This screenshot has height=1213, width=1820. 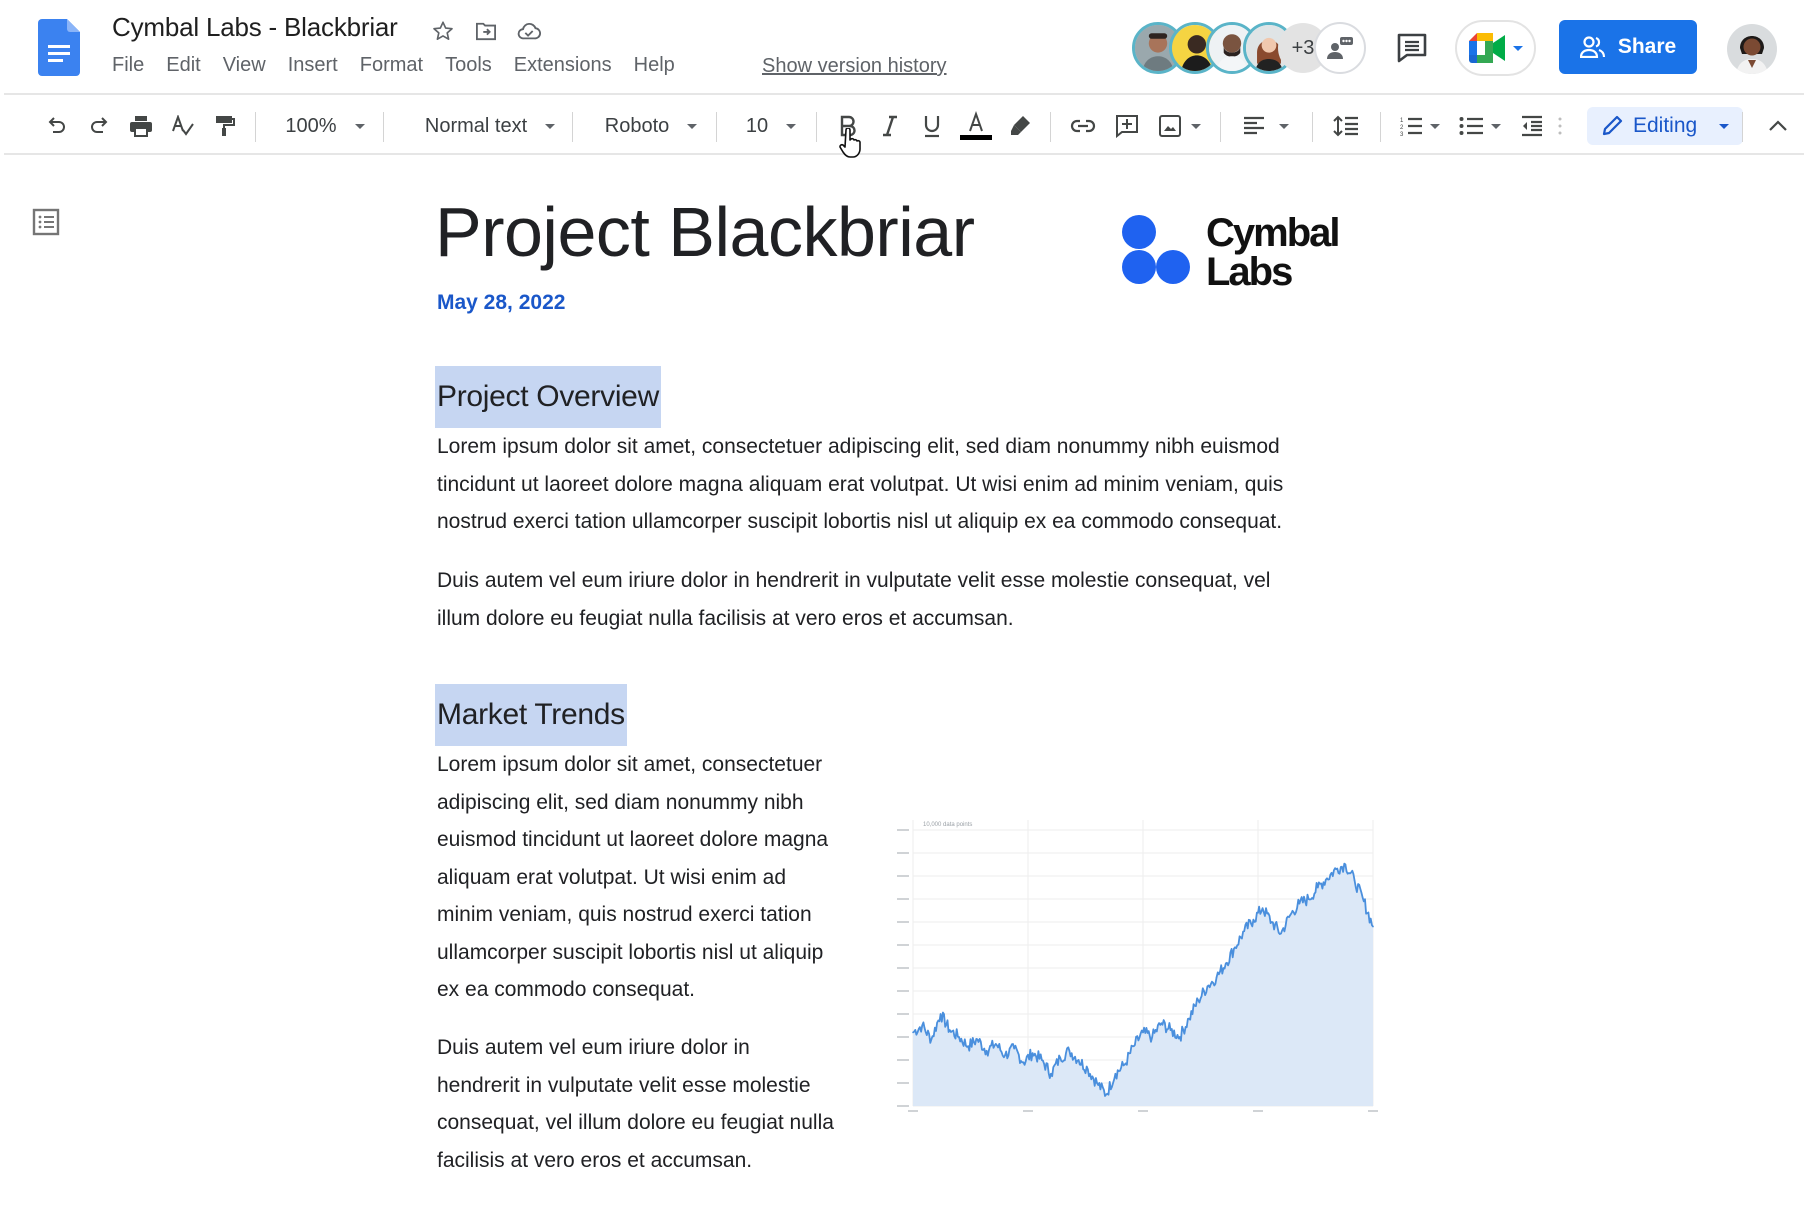 What do you see at coordinates (630, 764) in the screenshot?
I see `text-line: Lorem ipsum dolor sit amet, consectetuer` at bounding box center [630, 764].